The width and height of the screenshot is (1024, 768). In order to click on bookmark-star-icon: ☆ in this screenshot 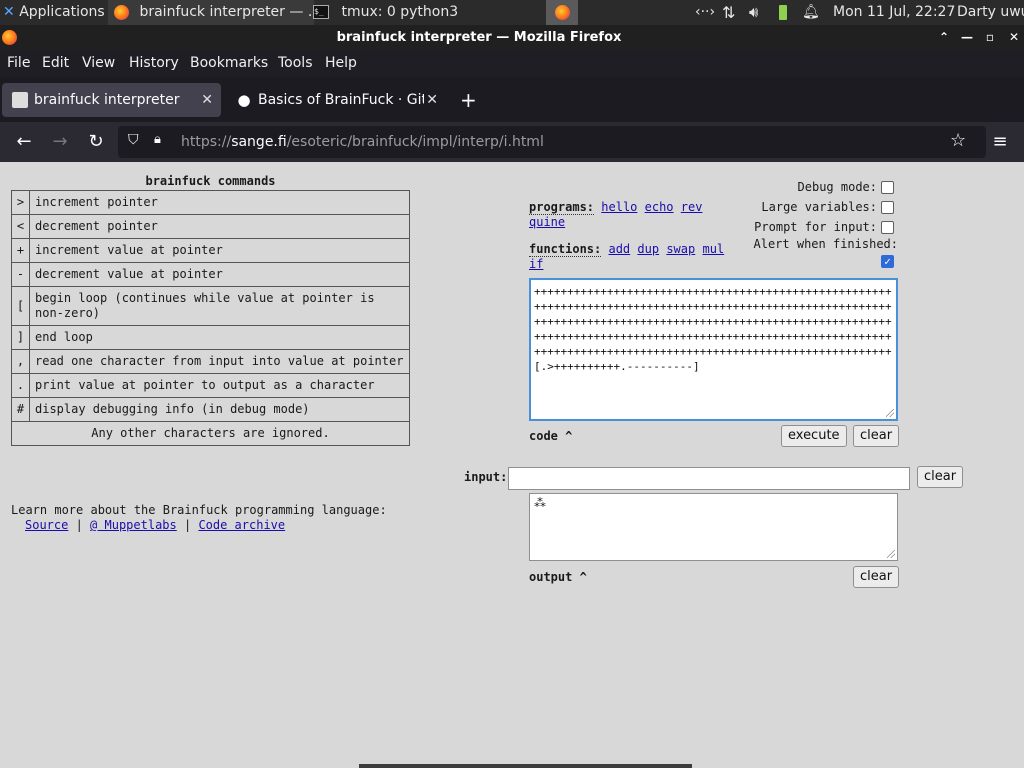, I will do `click(958, 140)`.